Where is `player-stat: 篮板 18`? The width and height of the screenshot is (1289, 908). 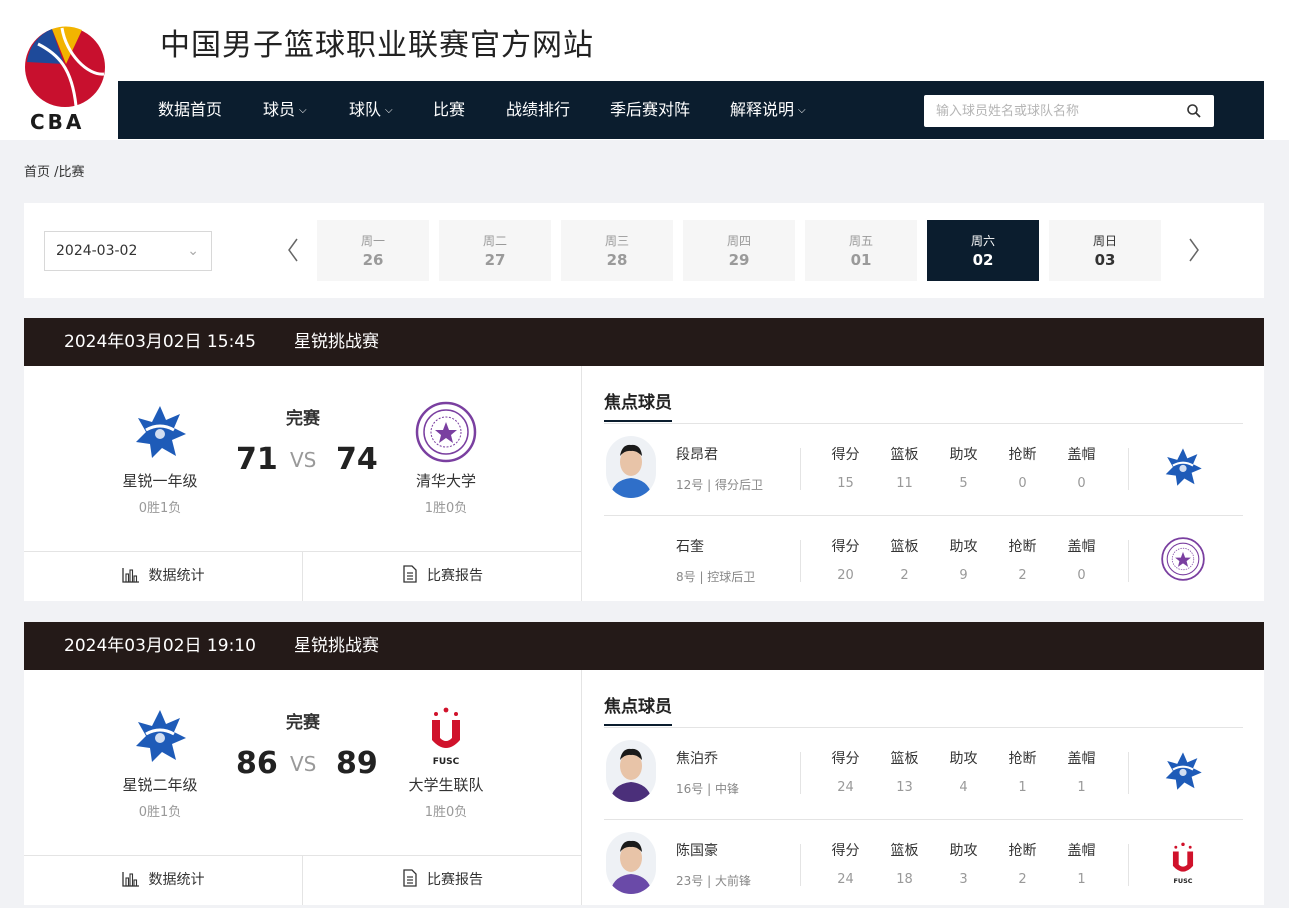 player-stat: 篮板 18 is located at coordinates (904, 863).